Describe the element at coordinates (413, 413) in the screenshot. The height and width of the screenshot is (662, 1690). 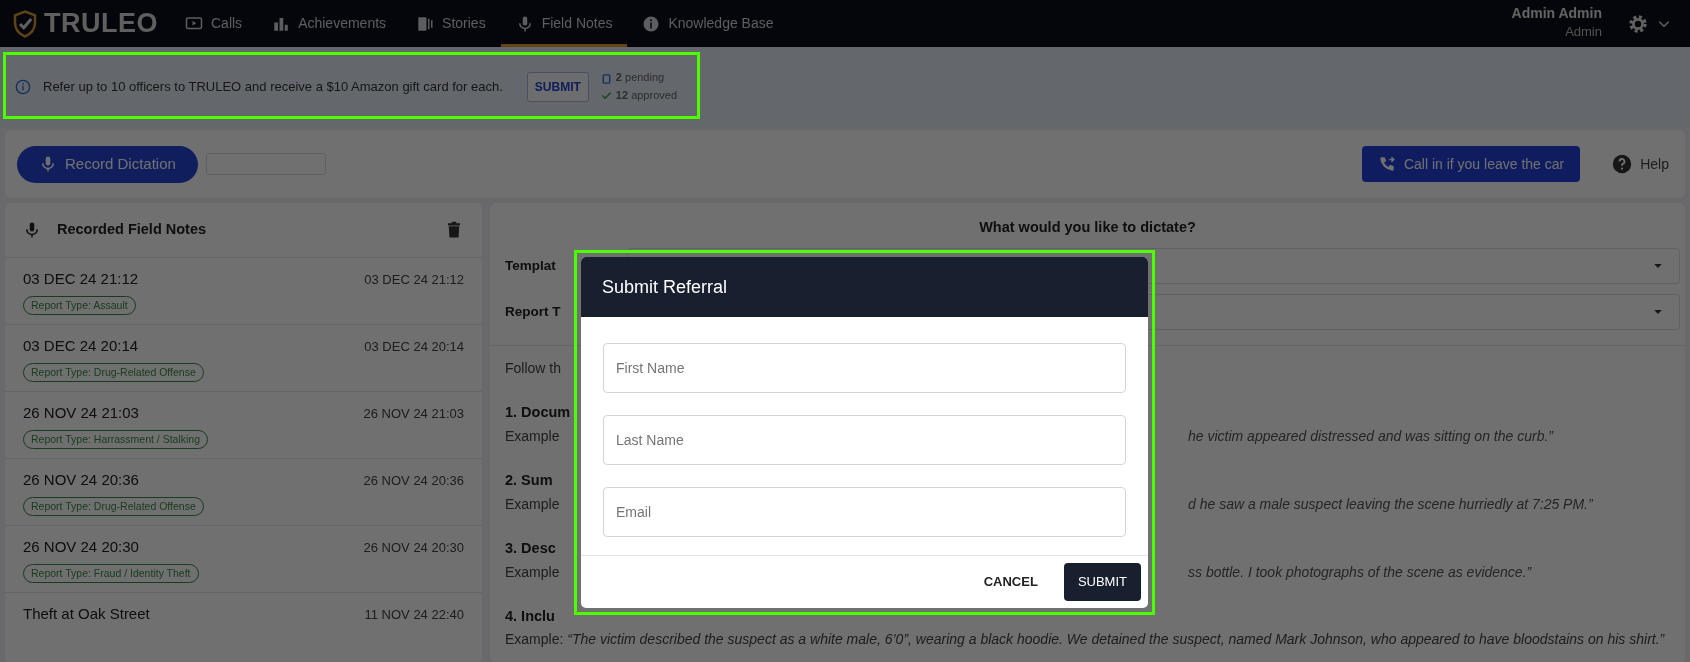
I see `note-time: 26 NOV 24 21:03` at that location.